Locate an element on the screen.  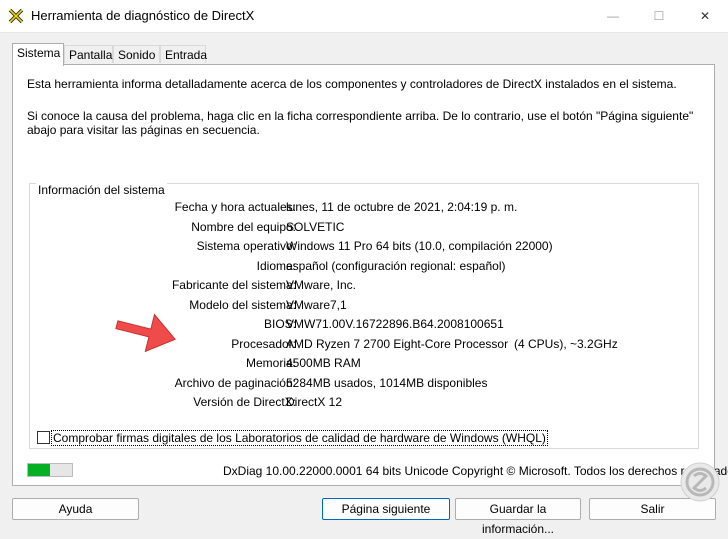
tab-sonido: Sonido is located at coordinates (136, 54).